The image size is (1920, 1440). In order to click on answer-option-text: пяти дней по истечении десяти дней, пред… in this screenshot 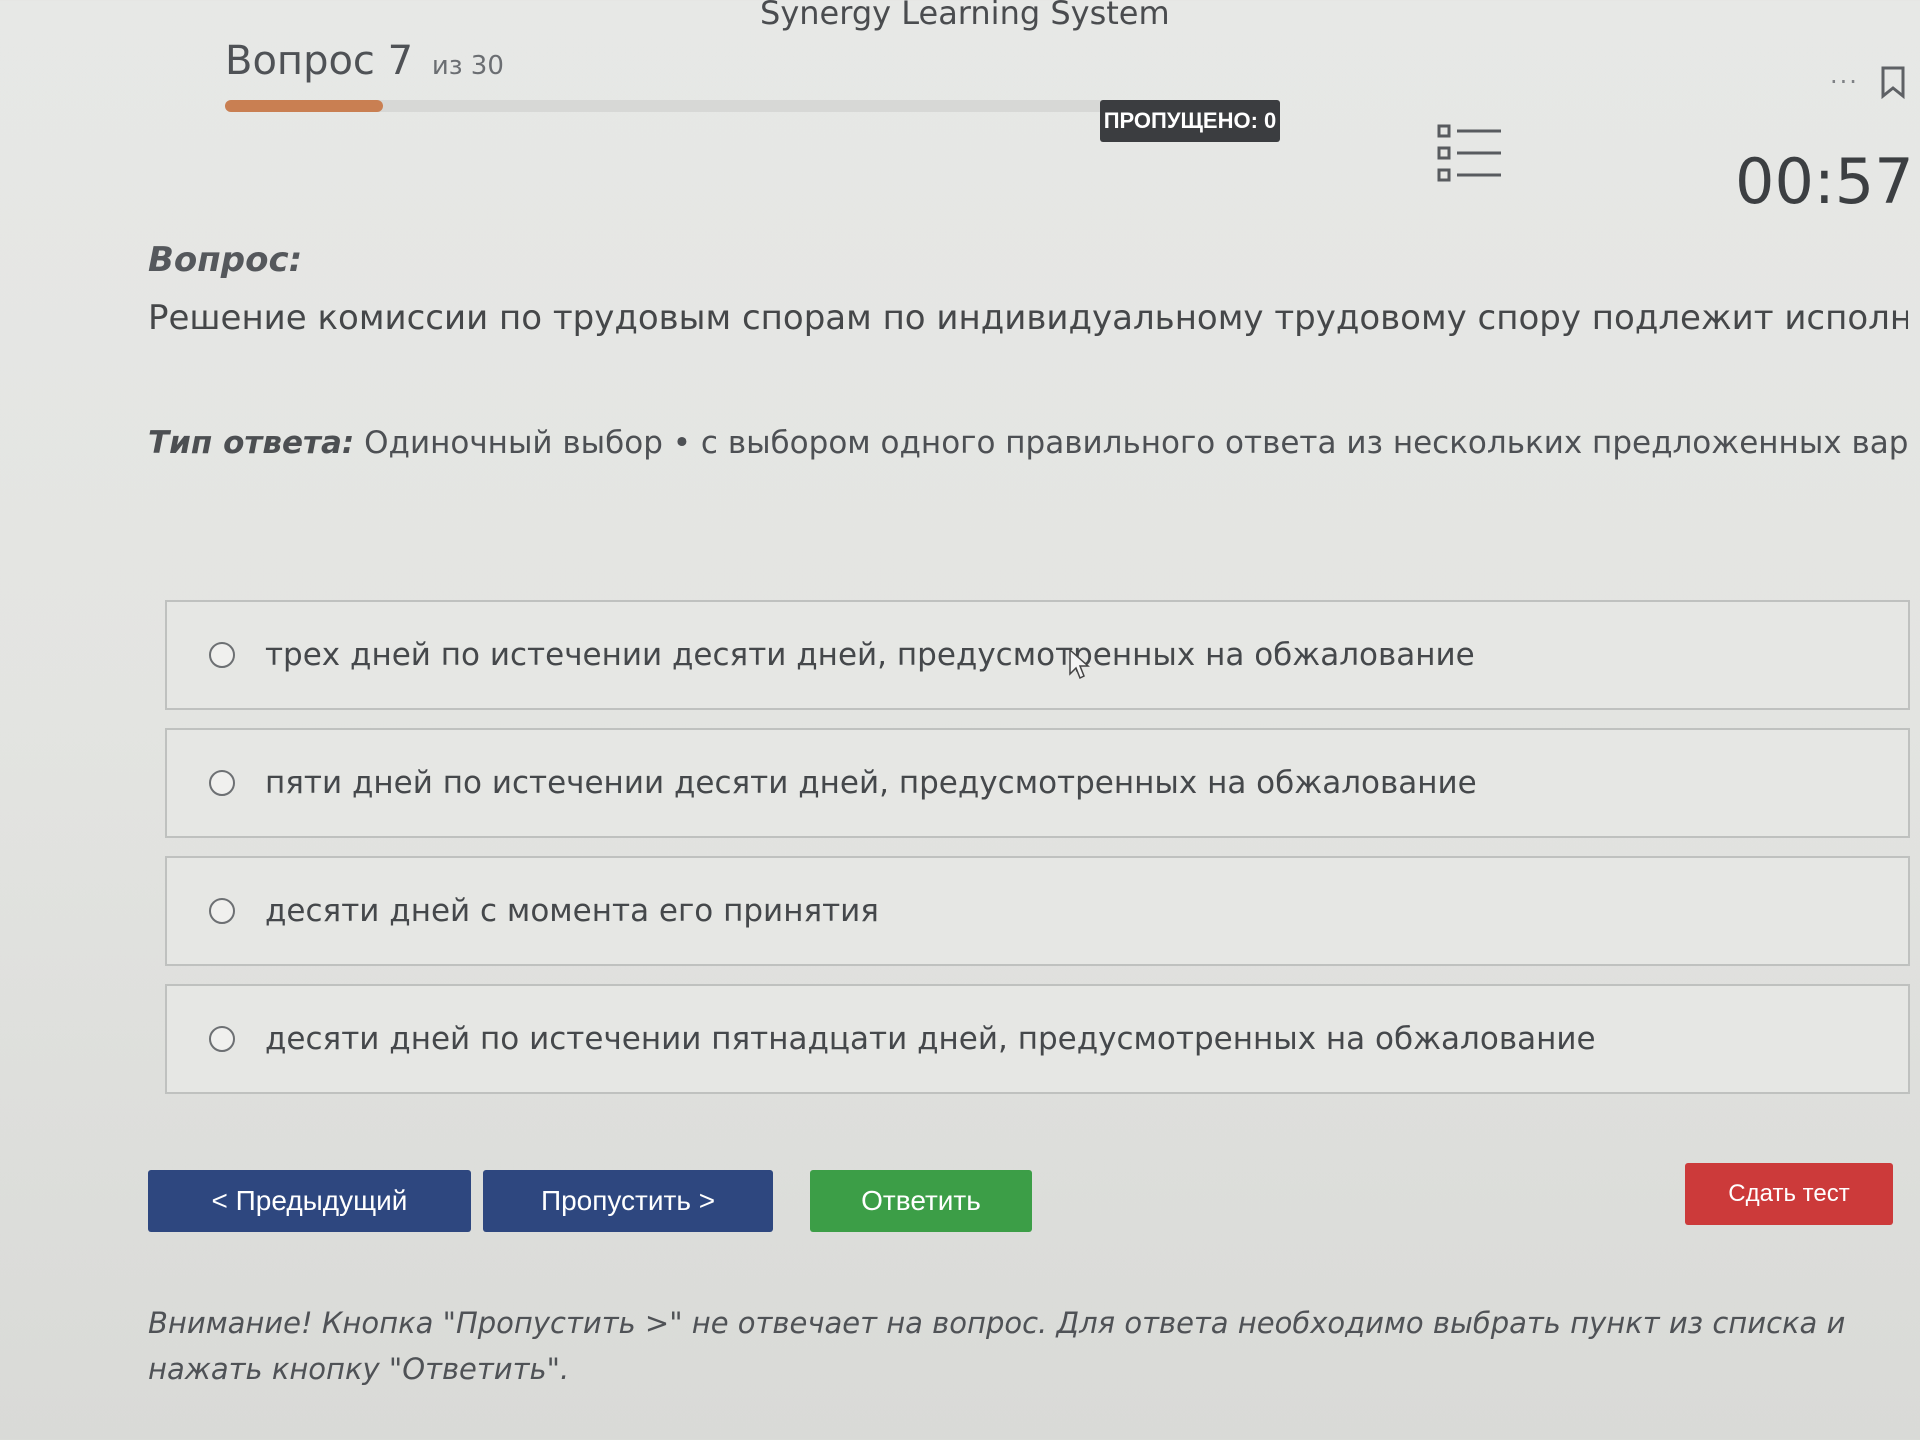, I will do `click(871, 783)`.